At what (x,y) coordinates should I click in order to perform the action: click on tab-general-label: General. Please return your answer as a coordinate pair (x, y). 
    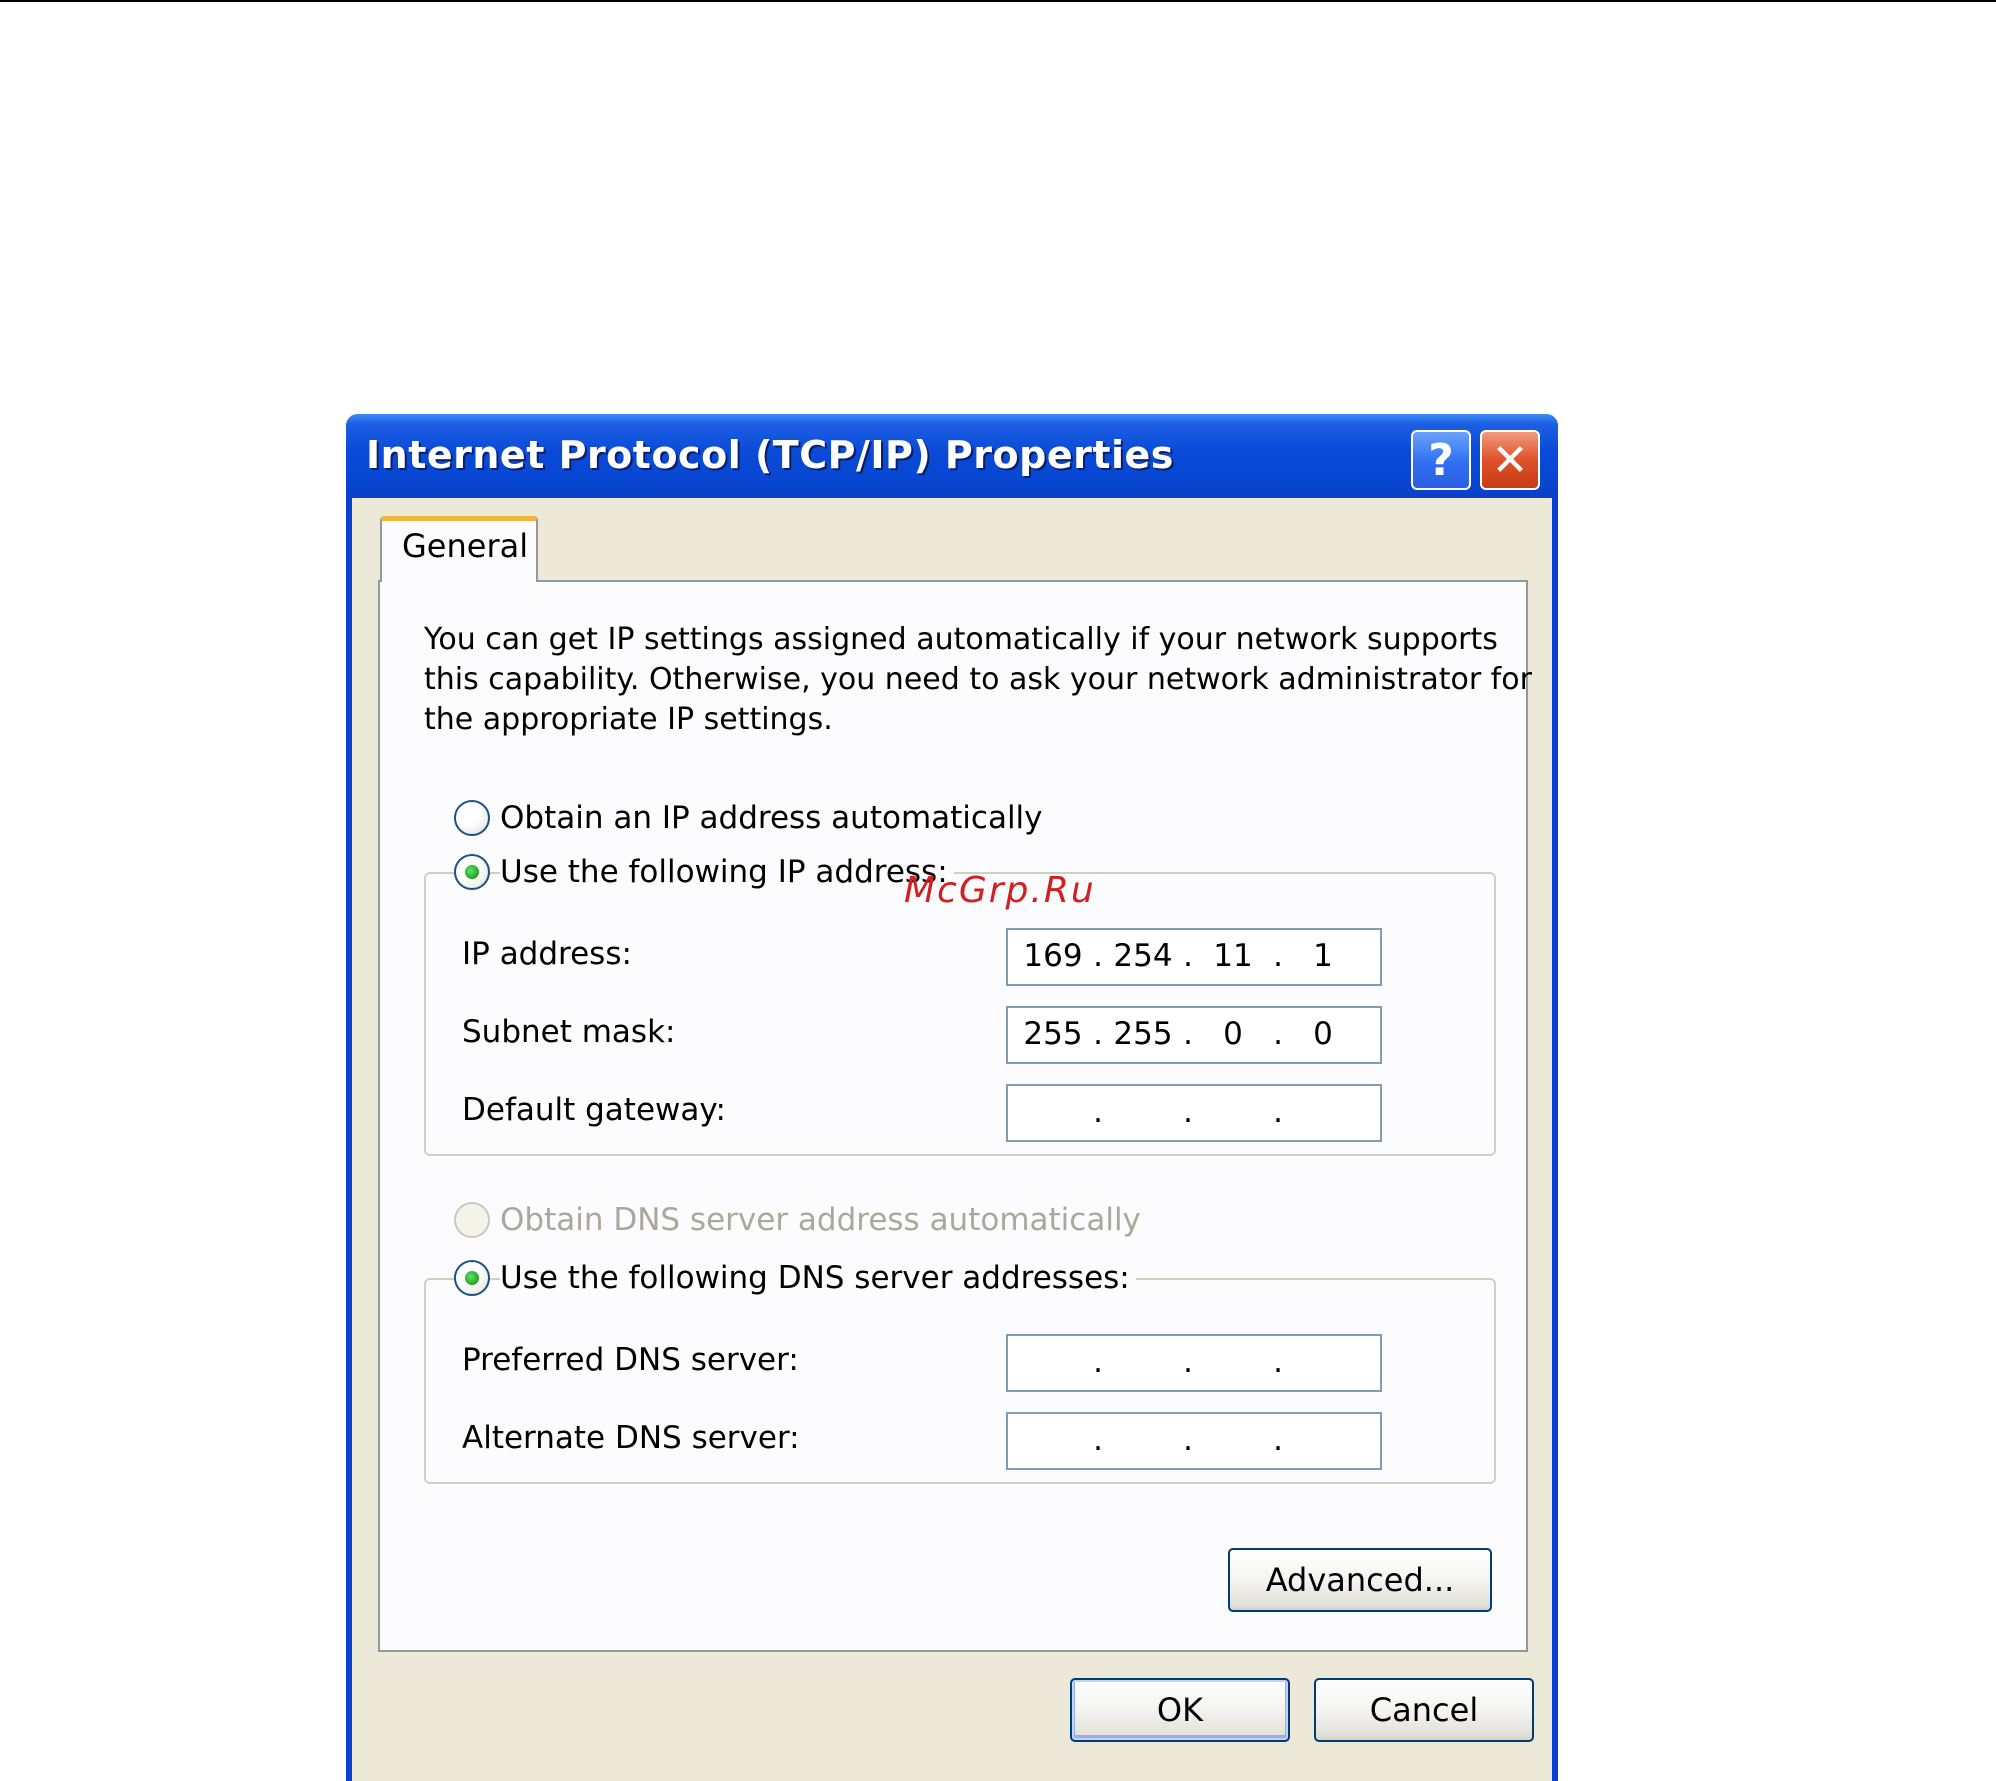
    Looking at the image, I should click on (465, 546).